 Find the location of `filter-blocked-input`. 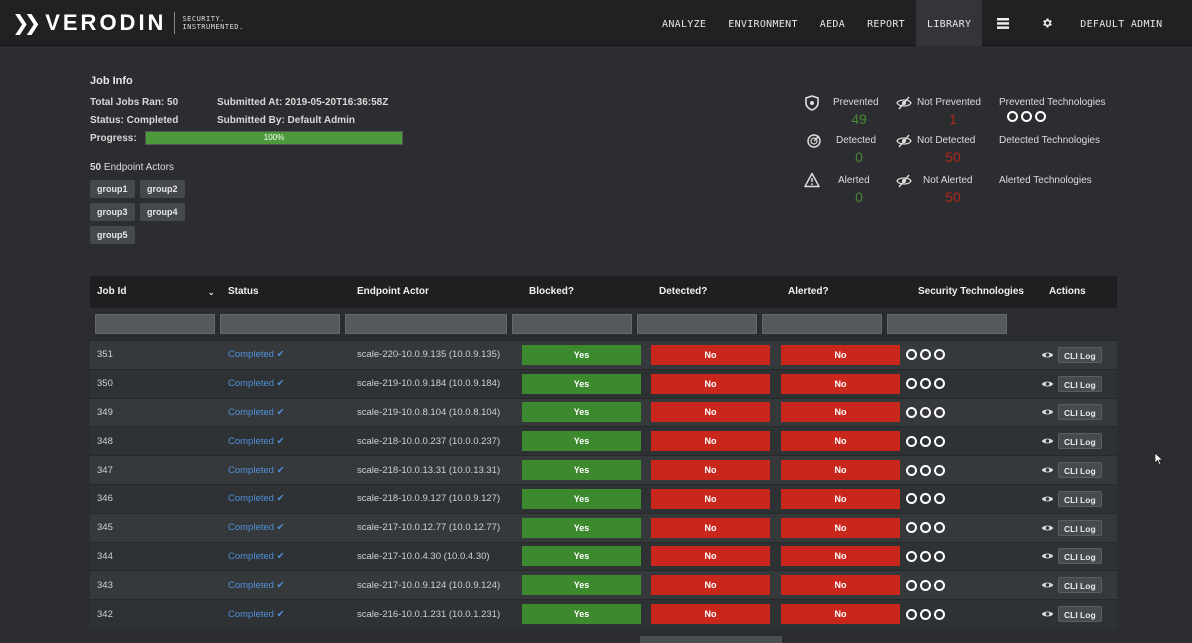

filter-blocked-input is located at coordinates (572, 324).